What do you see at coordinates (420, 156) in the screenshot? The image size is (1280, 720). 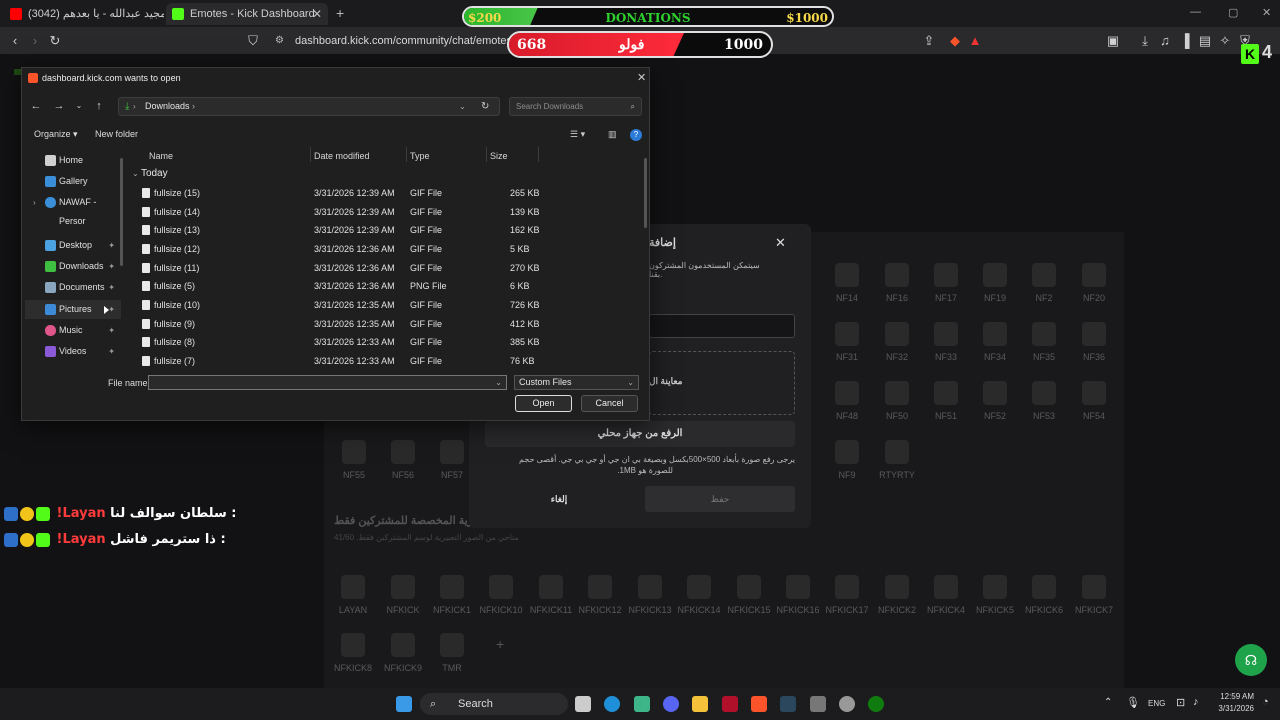 I see `column-type: Type` at bounding box center [420, 156].